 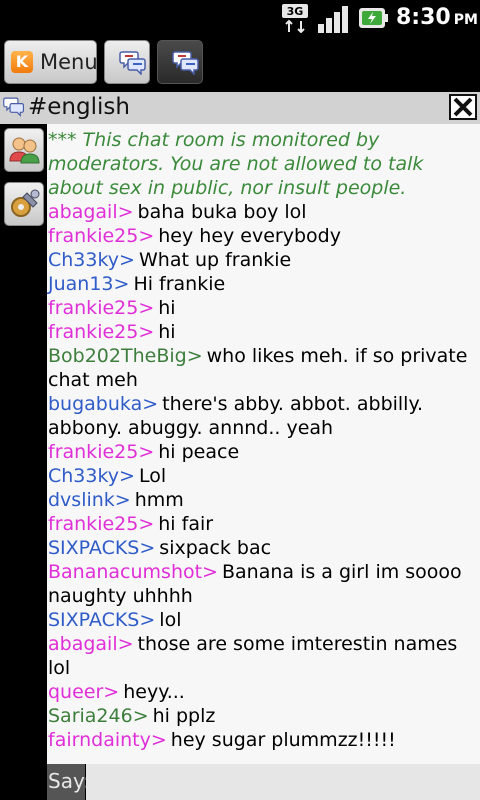 I want to click on message-text: hey sugar plummzz!!!!!, so click(x=283, y=740).